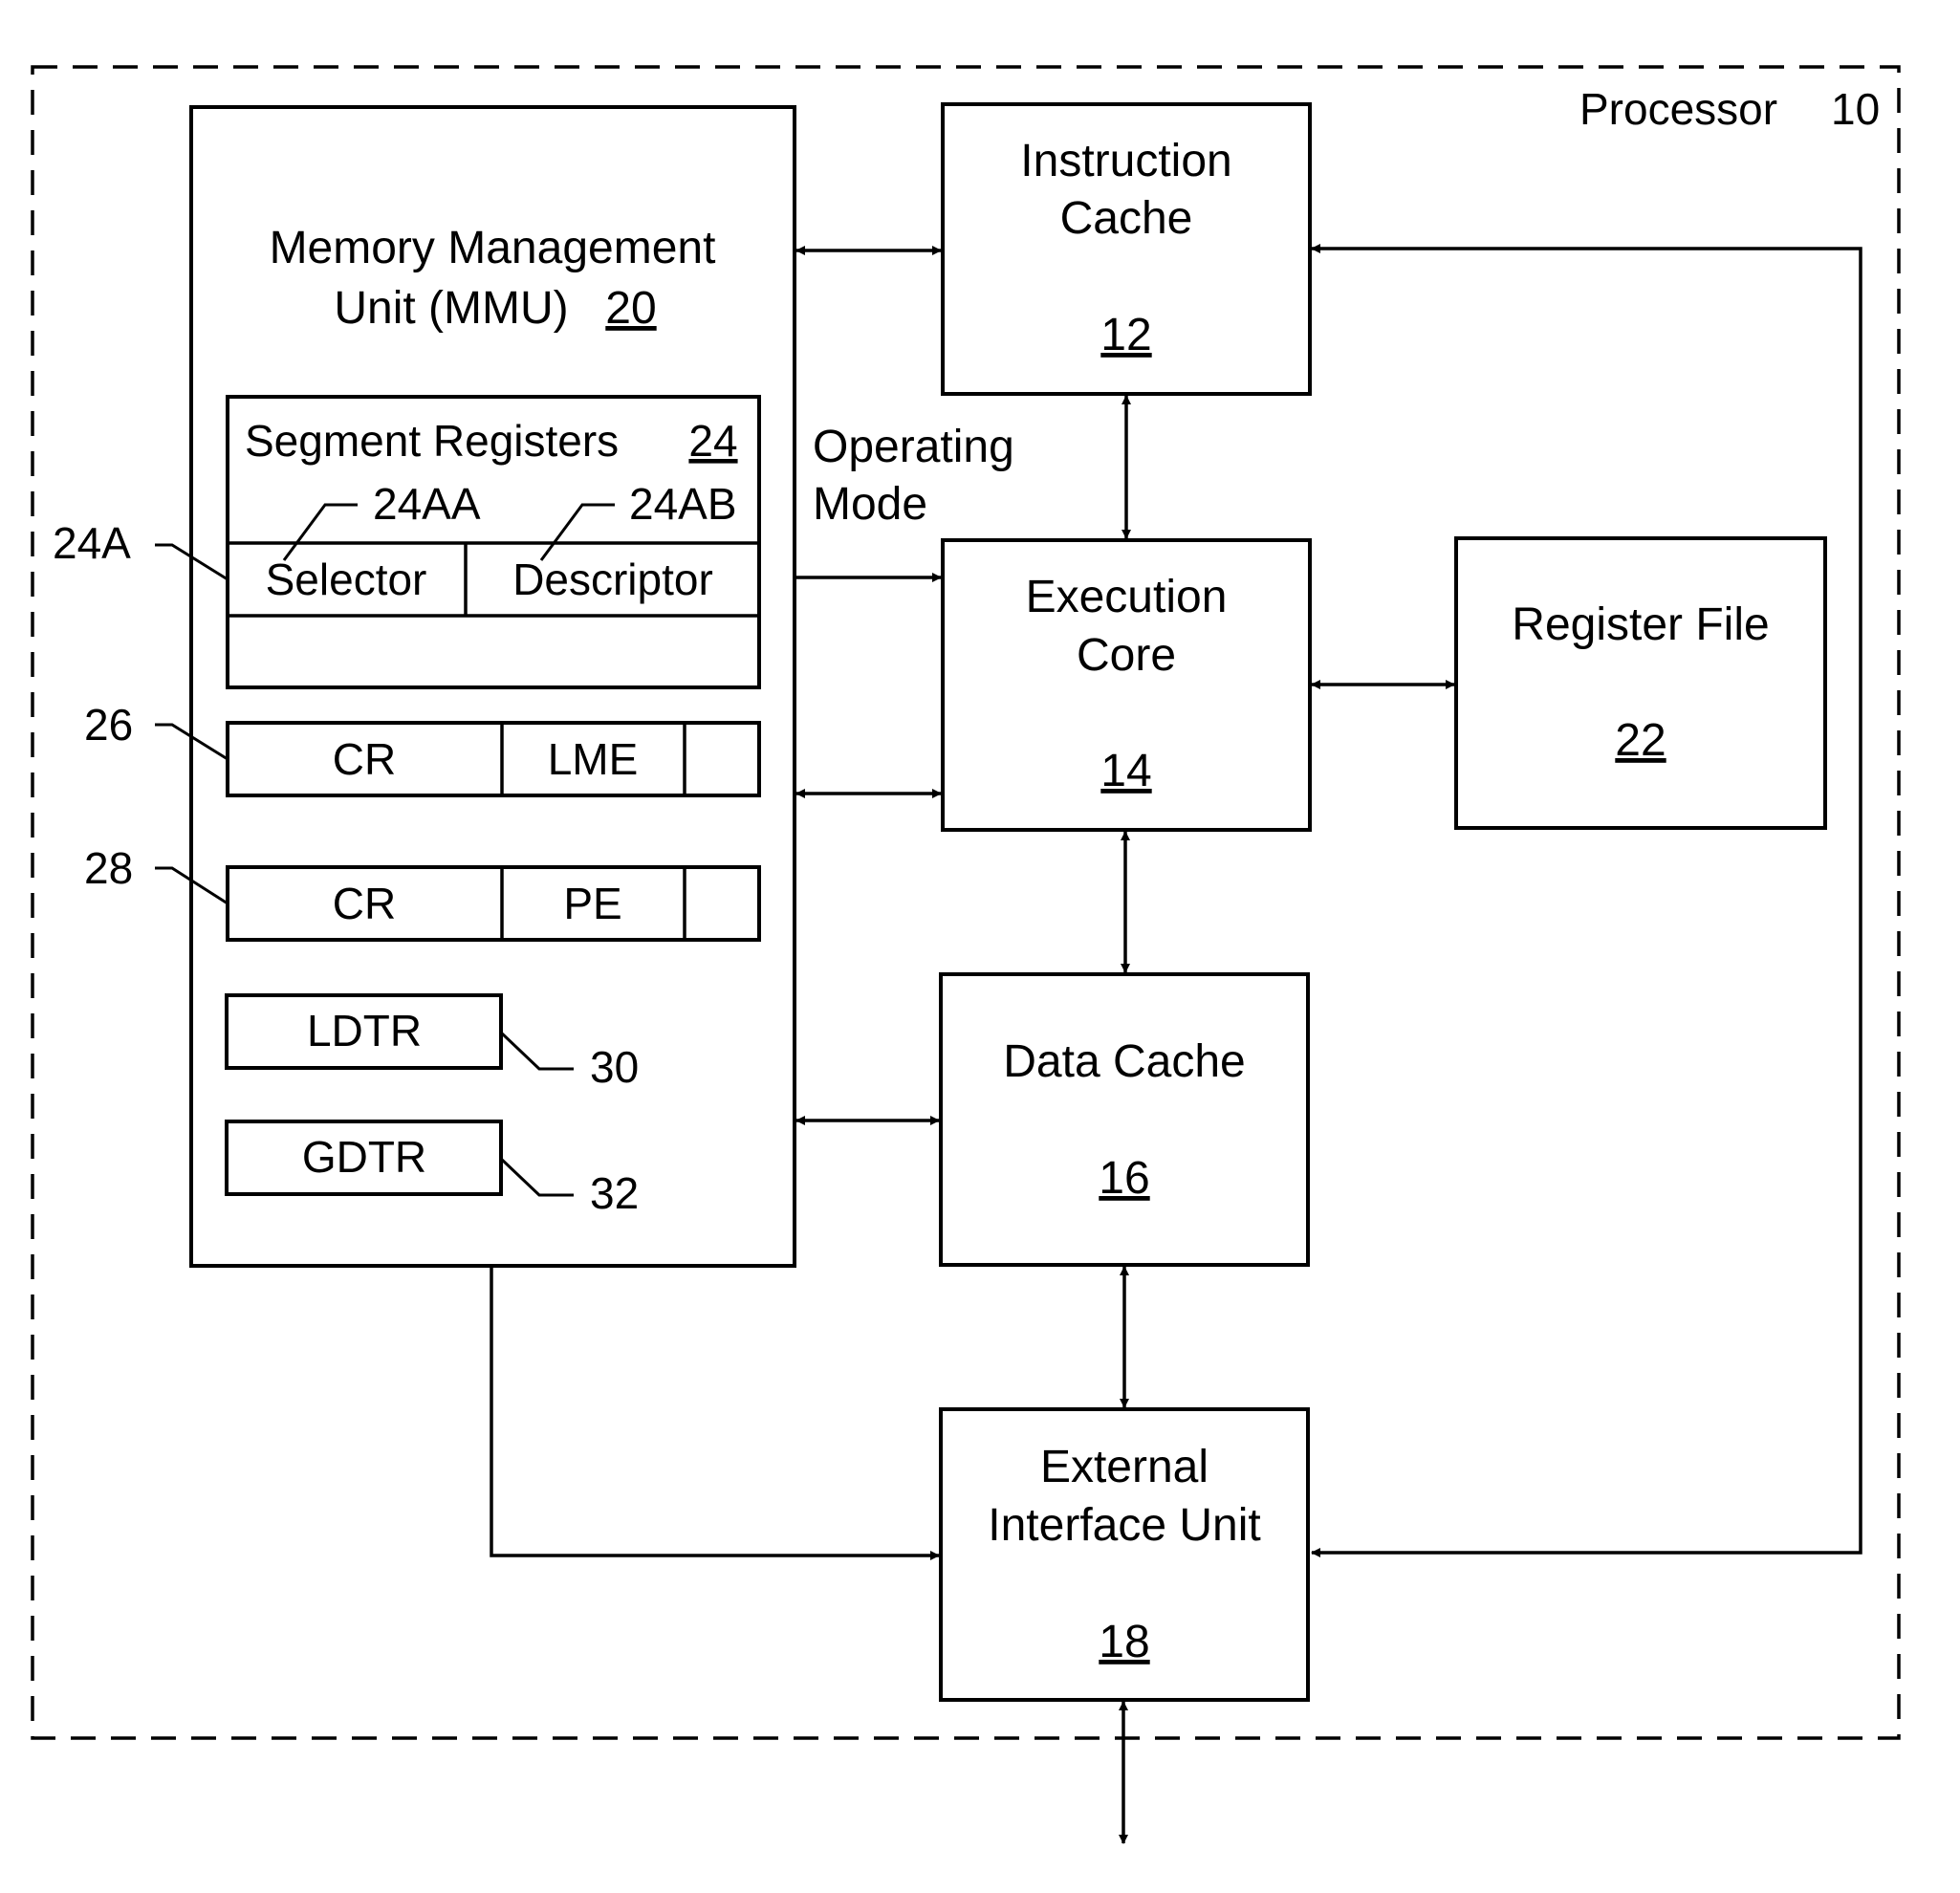  I want to click on cr-lme-ref: 26, so click(108, 725).